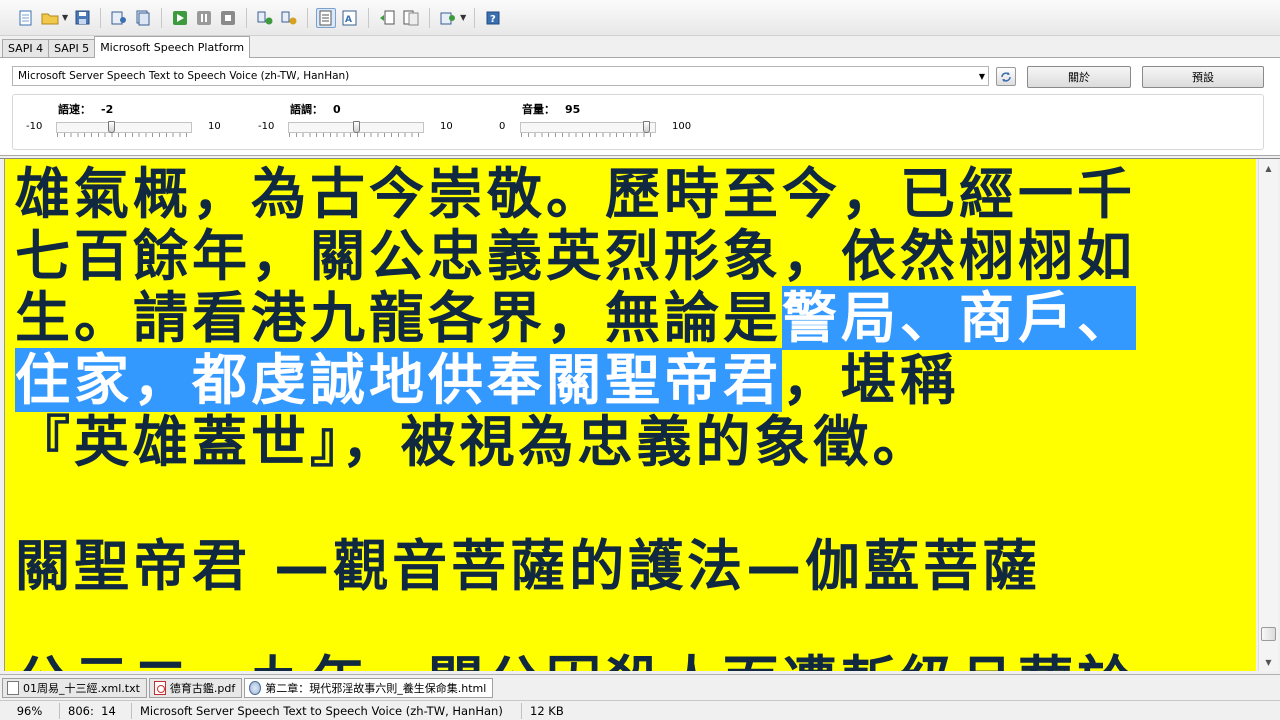 This screenshot has height=720, width=1280. Describe the element at coordinates (266, 126) in the screenshot. I see `pitch-min-label: -10` at that location.